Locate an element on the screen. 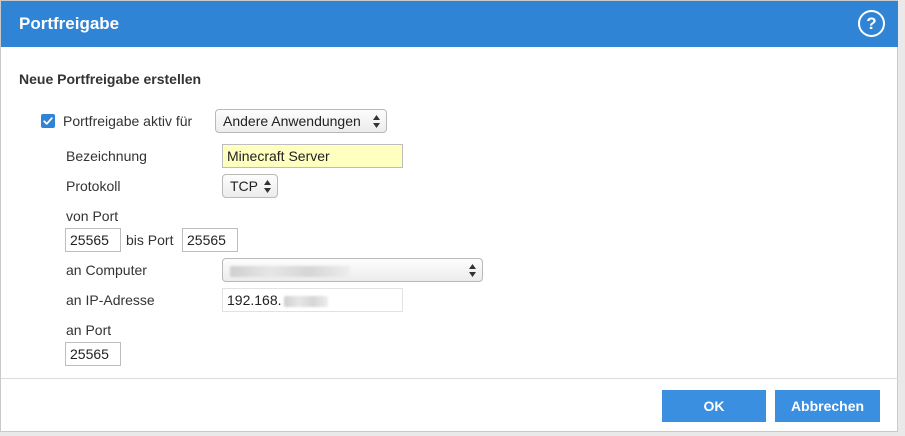 The image size is (905, 436). ip-prefix: 192.168. is located at coordinates (254, 300).